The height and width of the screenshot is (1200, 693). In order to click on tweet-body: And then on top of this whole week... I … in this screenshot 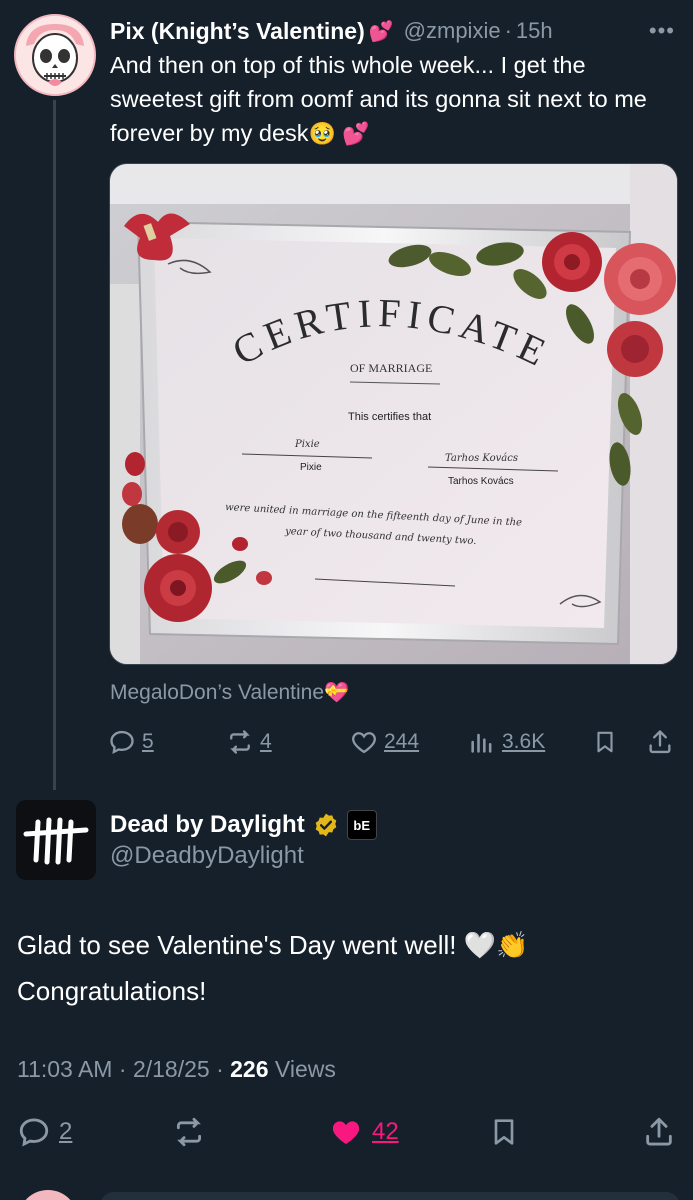, I will do `click(378, 99)`.